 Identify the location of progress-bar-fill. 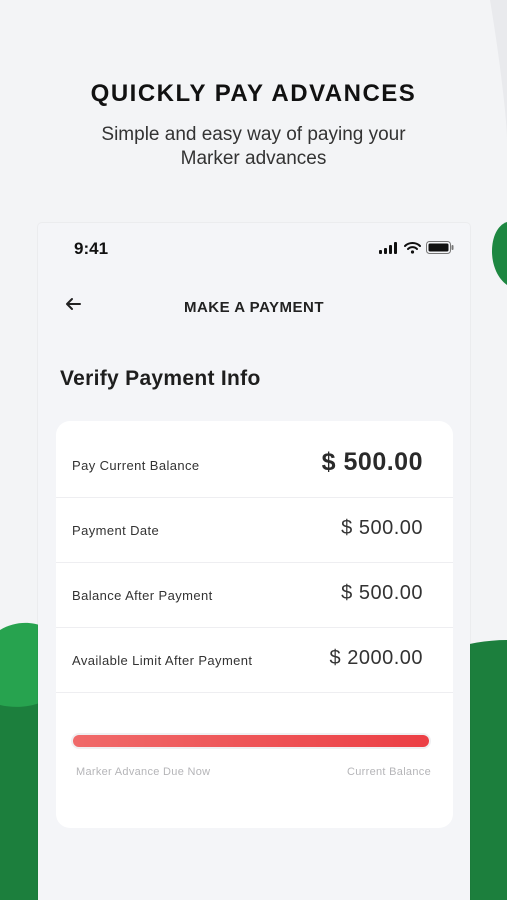
(251, 741).